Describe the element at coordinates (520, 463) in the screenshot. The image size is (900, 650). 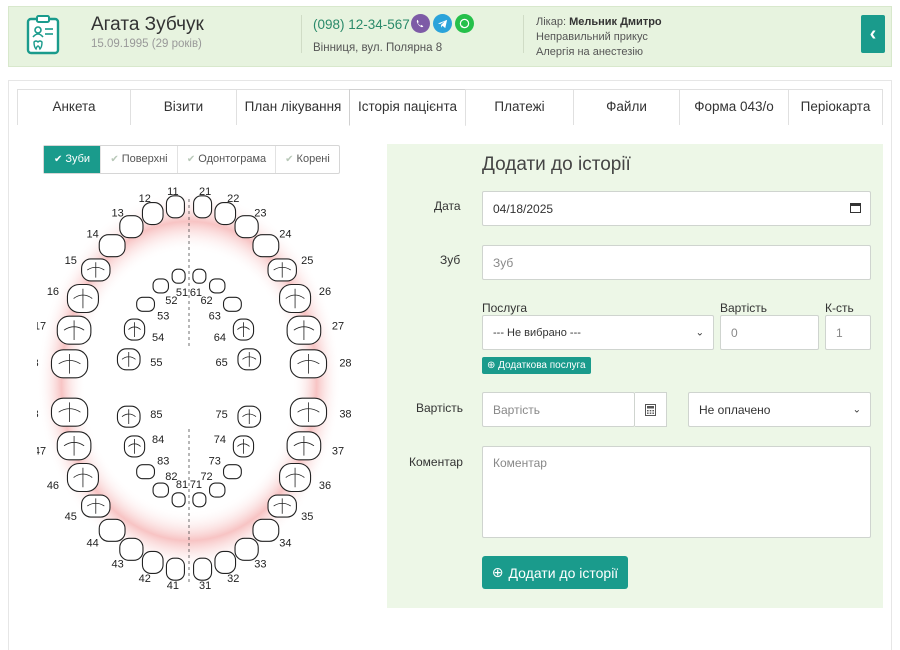
I see `comment-placeholder: Коментар` at that location.